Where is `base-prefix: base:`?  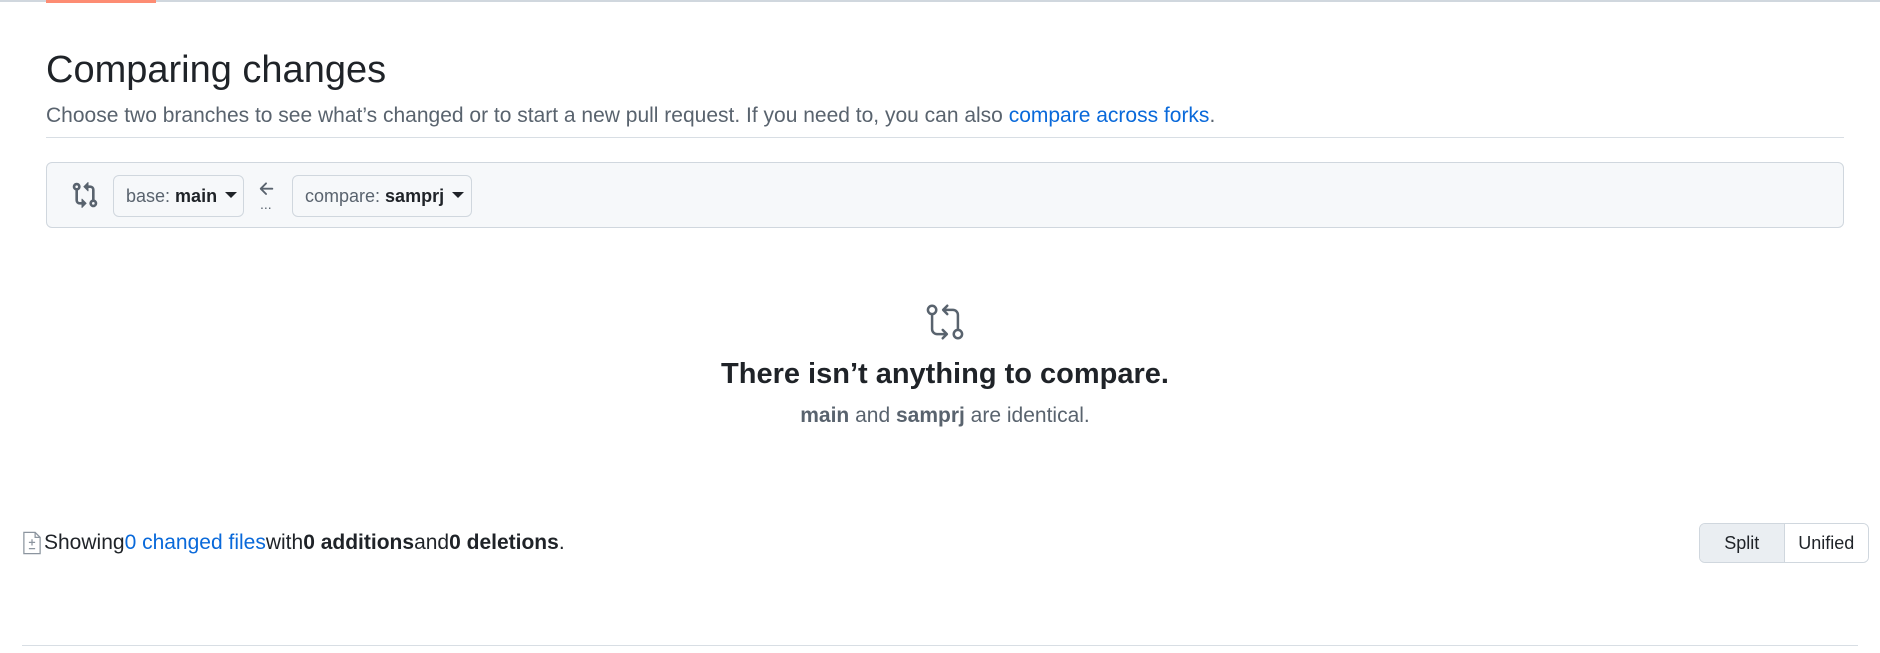
base-prefix: base: is located at coordinates (148, 195).